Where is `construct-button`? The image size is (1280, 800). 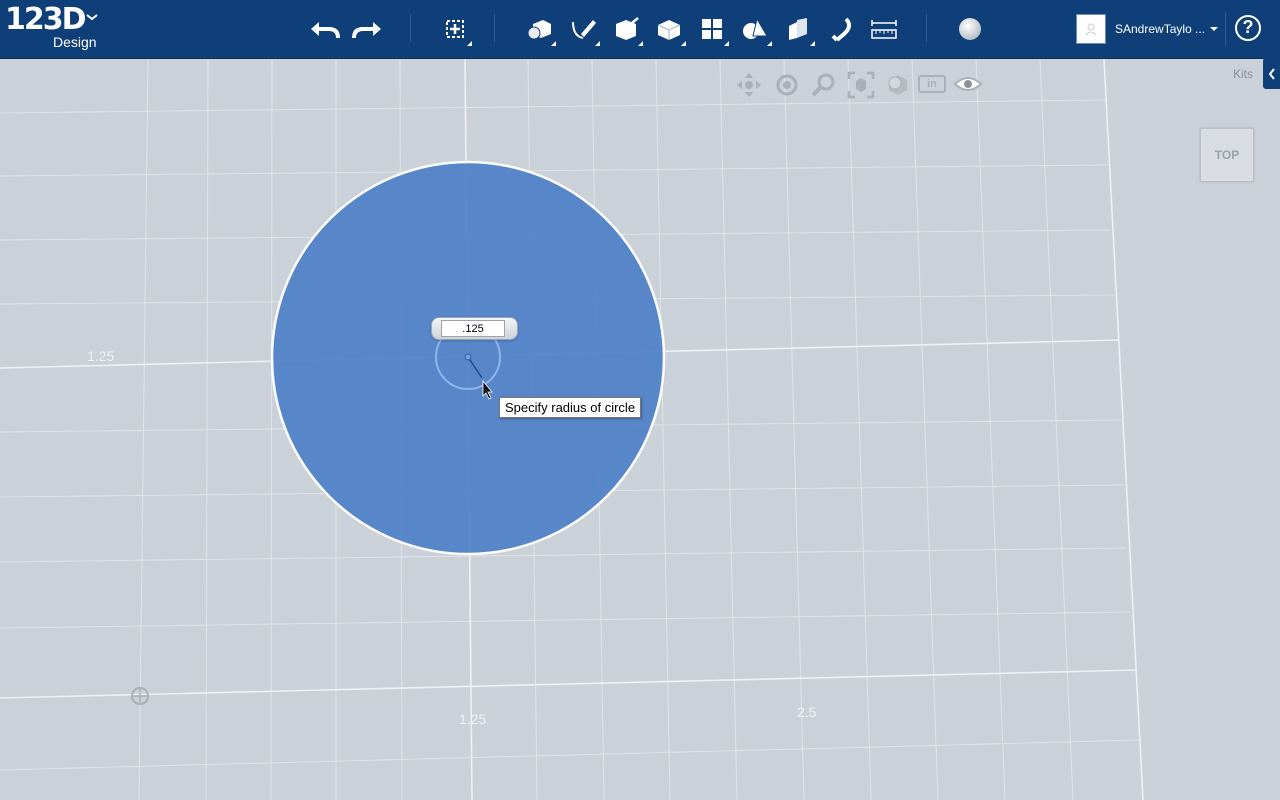
construct-button is located at coordinates (626, 29).